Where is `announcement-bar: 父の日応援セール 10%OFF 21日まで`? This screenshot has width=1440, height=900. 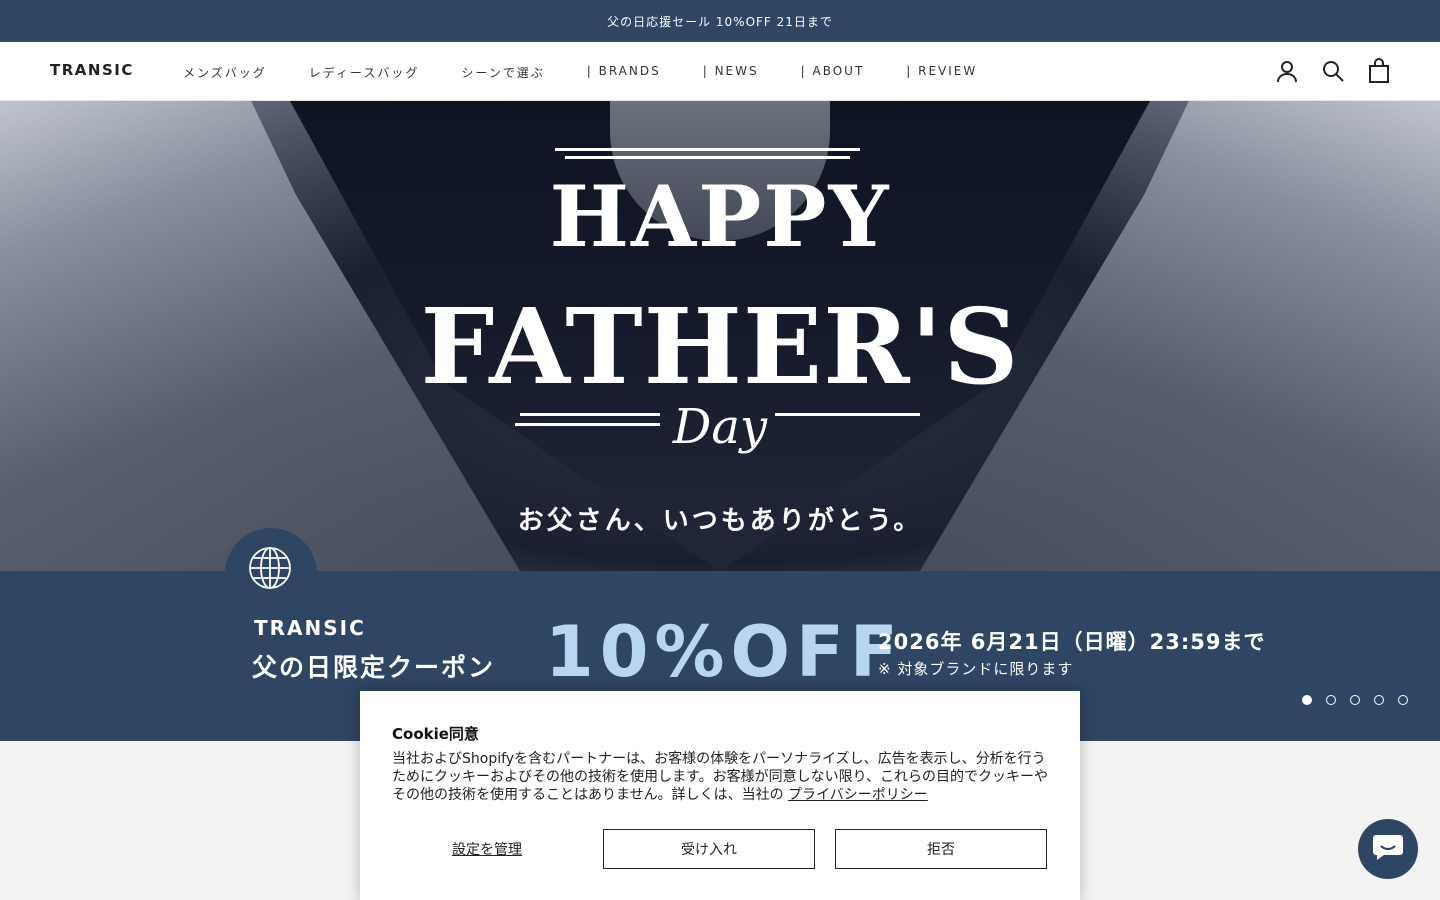
announcement-bar: 父の日応援セール 10%OFF 21日まで is located at coordinates (720, 21).